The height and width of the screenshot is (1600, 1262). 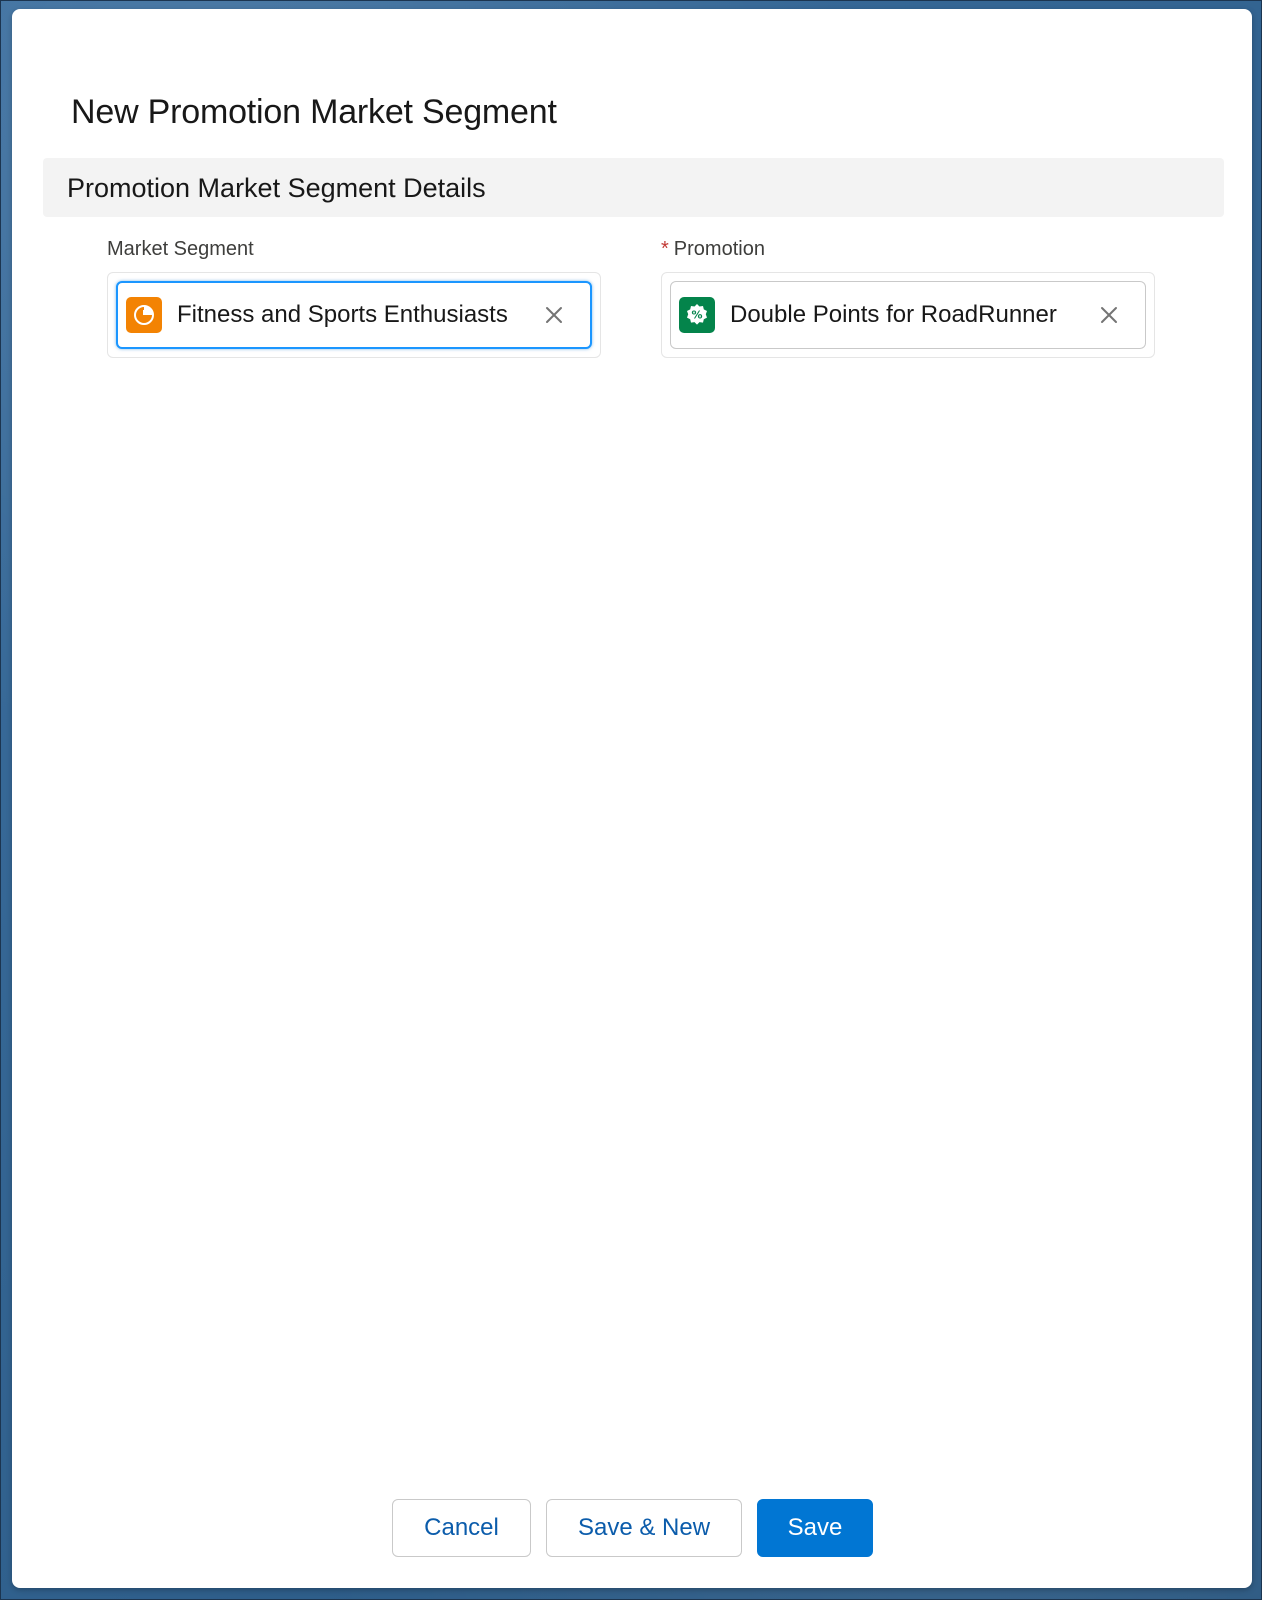 I want to click on save-button: Save, so click(x=815, y=1528).